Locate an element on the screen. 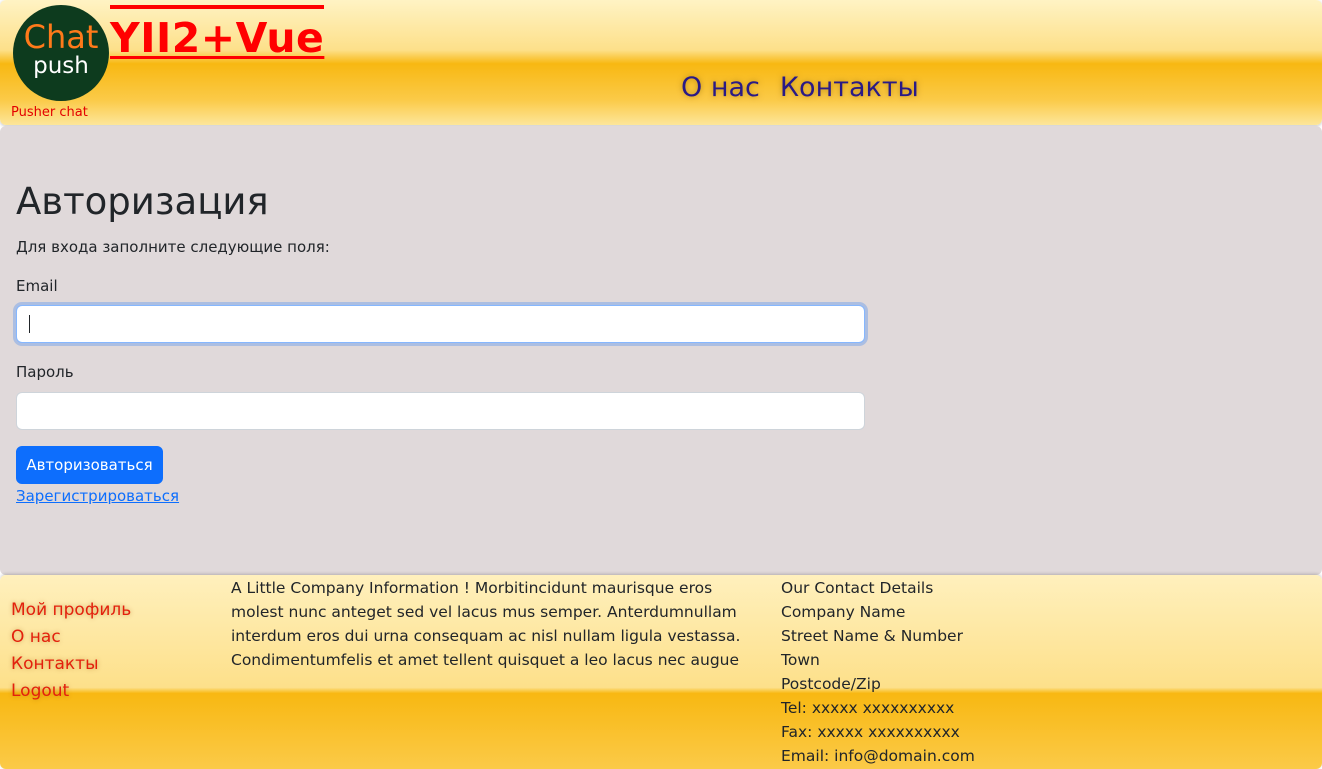  chat-push-logo: Chat push is located at coordinates (61, 53).